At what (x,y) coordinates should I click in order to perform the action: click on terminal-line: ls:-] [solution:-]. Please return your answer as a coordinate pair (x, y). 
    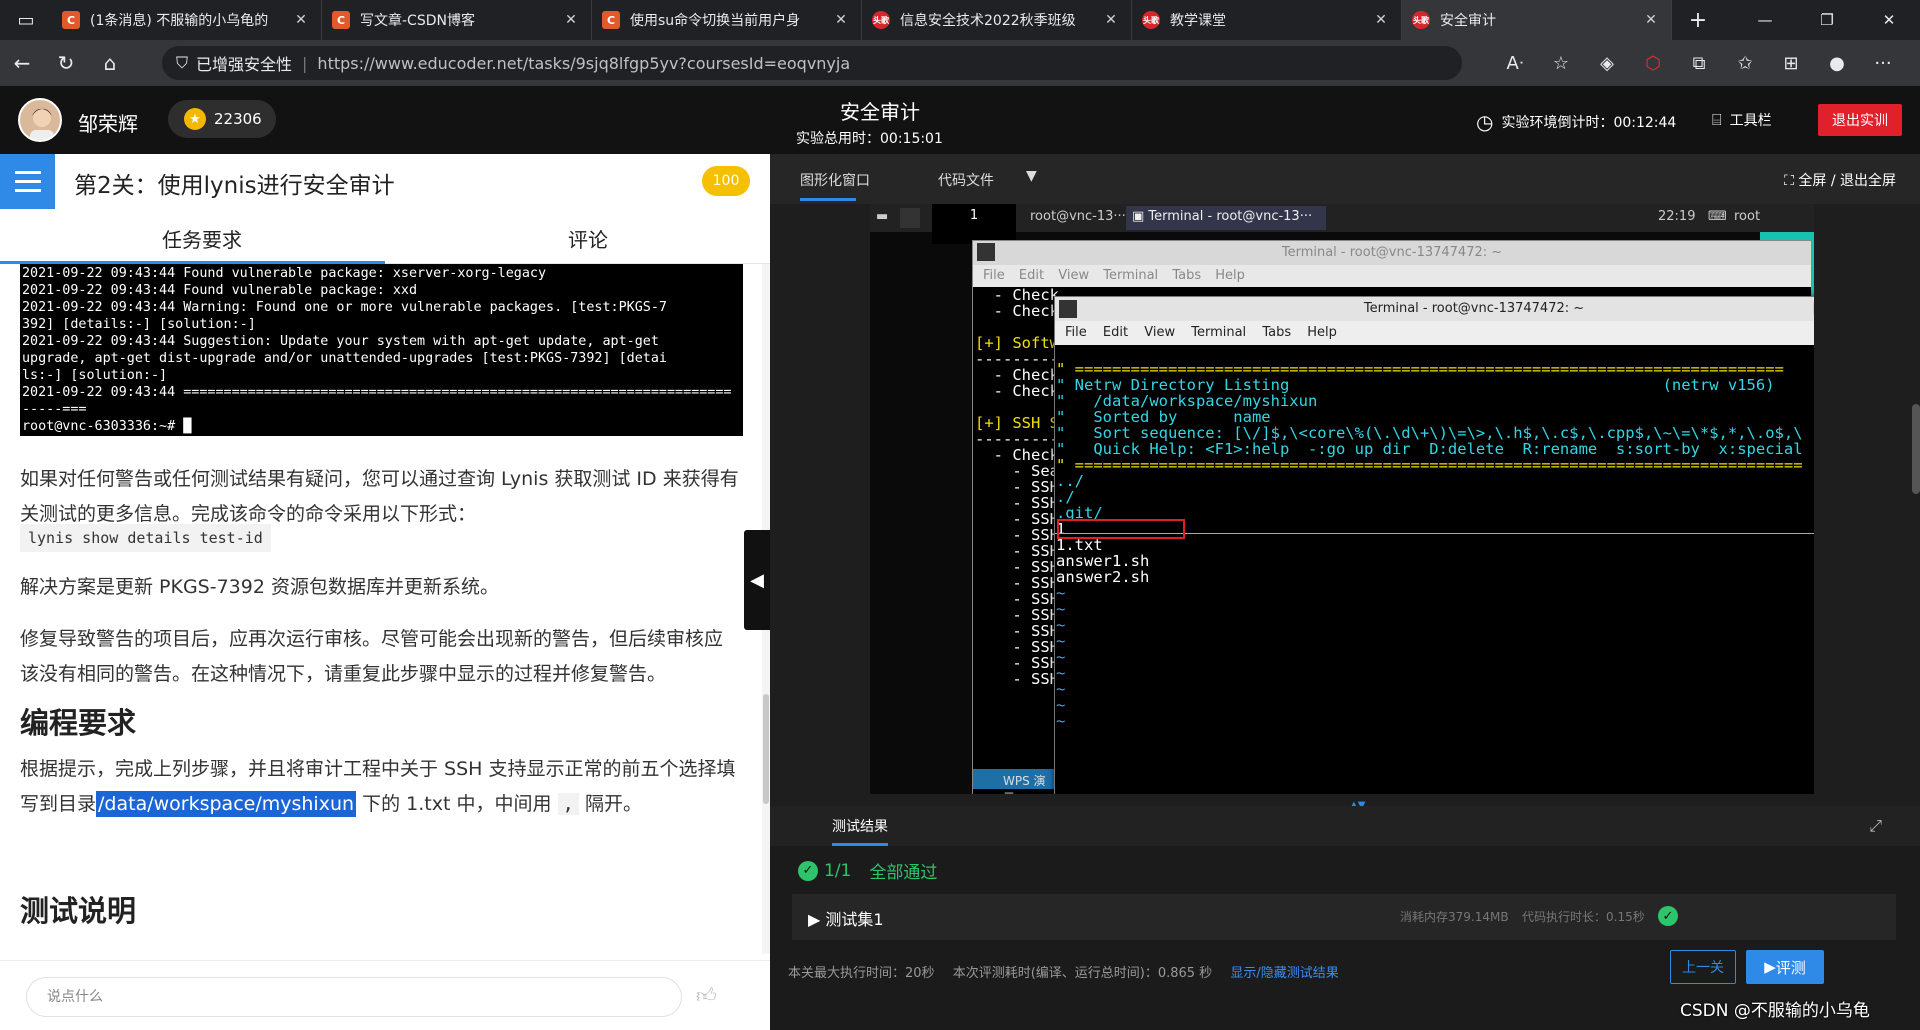
    Looking at the image, I should click on (95, 375).